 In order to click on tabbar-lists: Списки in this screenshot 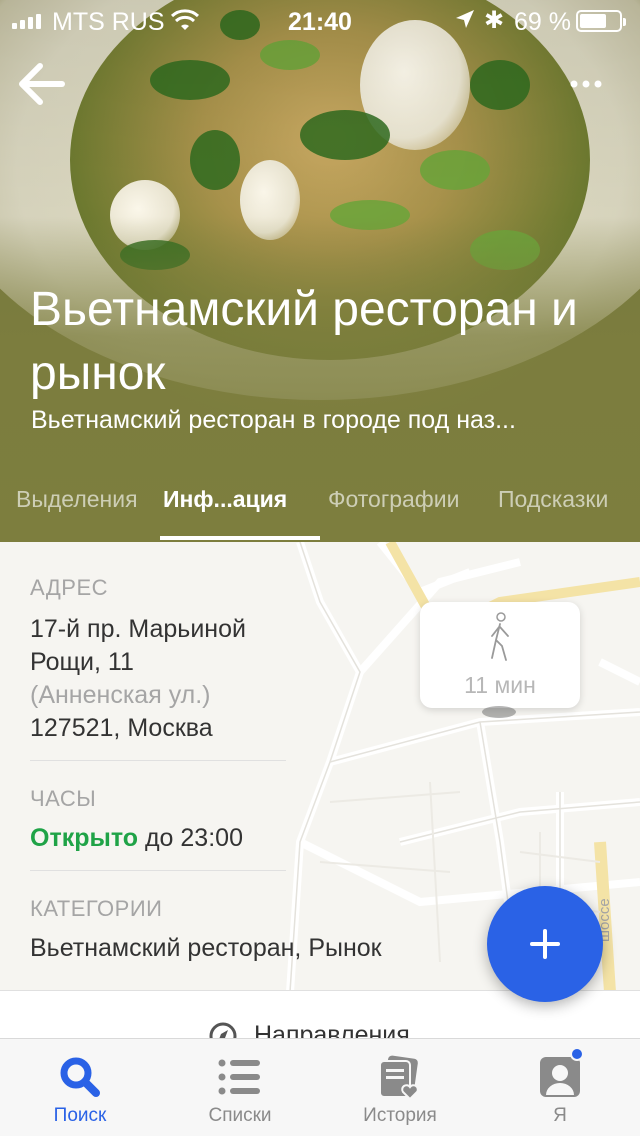, I will do `click(240, 1087)`.